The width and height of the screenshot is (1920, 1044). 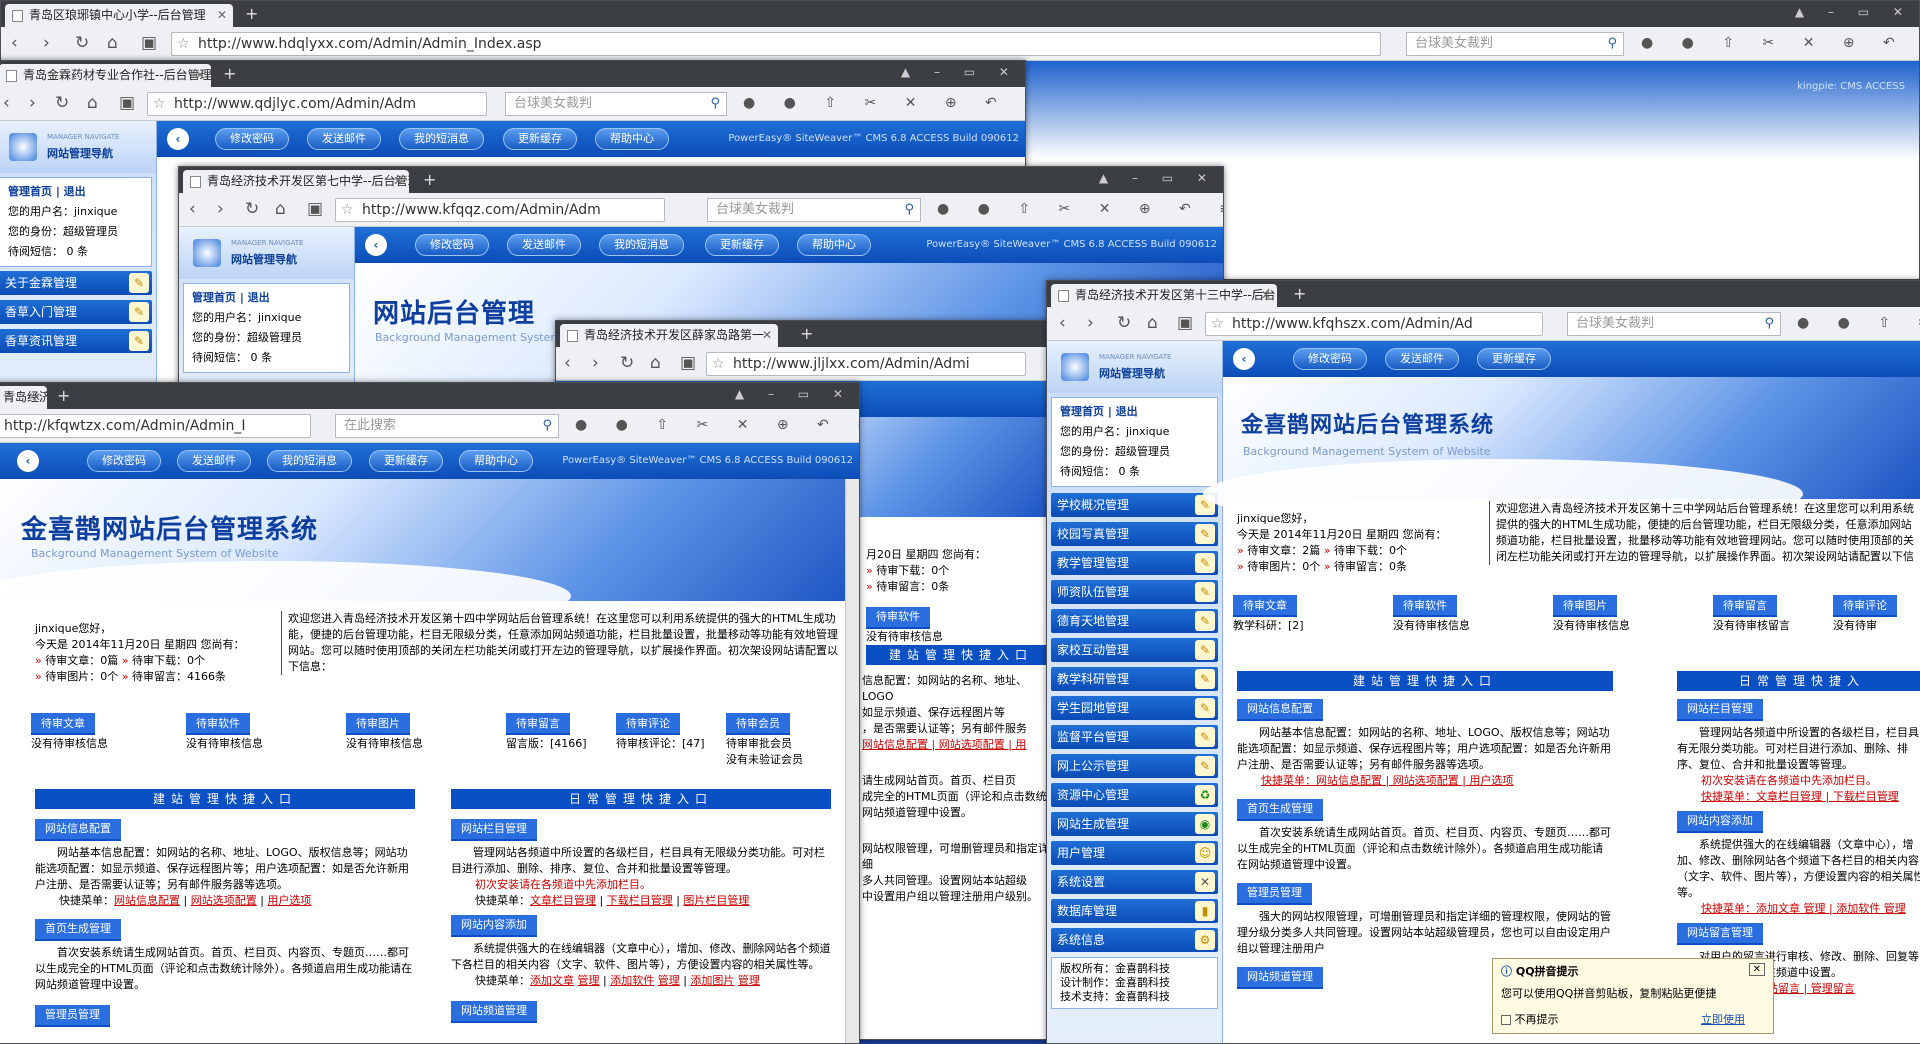 What do you see at coordinates (758, 724) in the screenshot?
I see `pending-members-label: 待审会员` at bounding box center [758, 724].